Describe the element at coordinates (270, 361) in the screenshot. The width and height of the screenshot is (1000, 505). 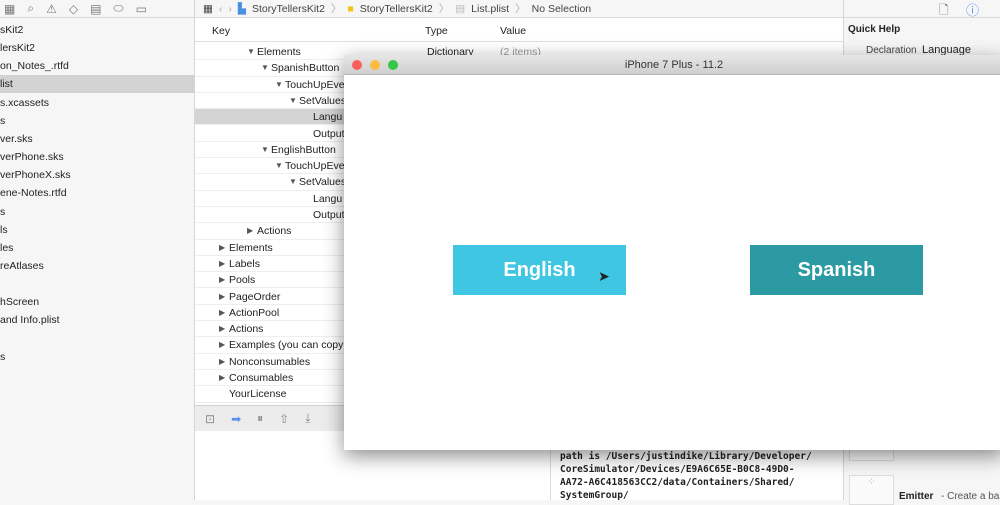
I see `row-key: Nonconsumables` at that location.